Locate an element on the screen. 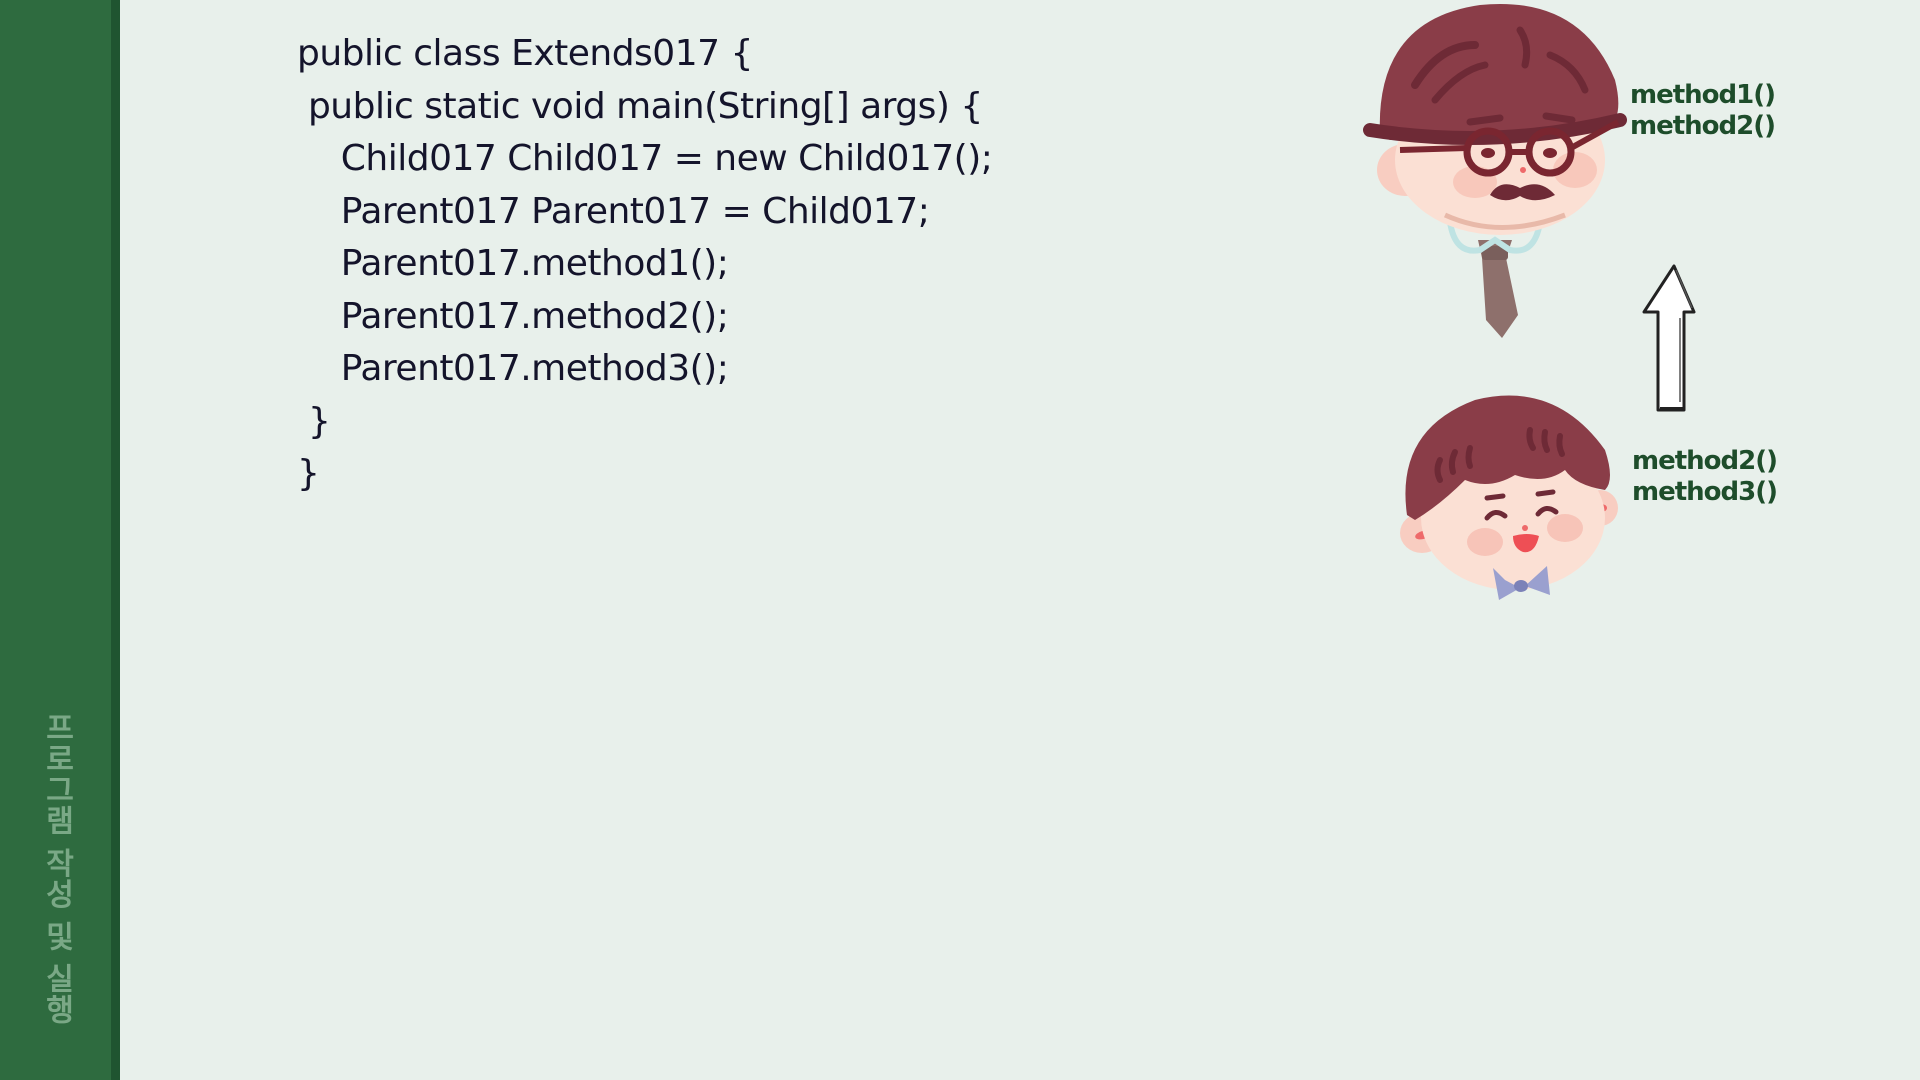 The width and height of the screenshot is (1920, 1080). up-arrow-icon is located at coordinates (1670, 338).